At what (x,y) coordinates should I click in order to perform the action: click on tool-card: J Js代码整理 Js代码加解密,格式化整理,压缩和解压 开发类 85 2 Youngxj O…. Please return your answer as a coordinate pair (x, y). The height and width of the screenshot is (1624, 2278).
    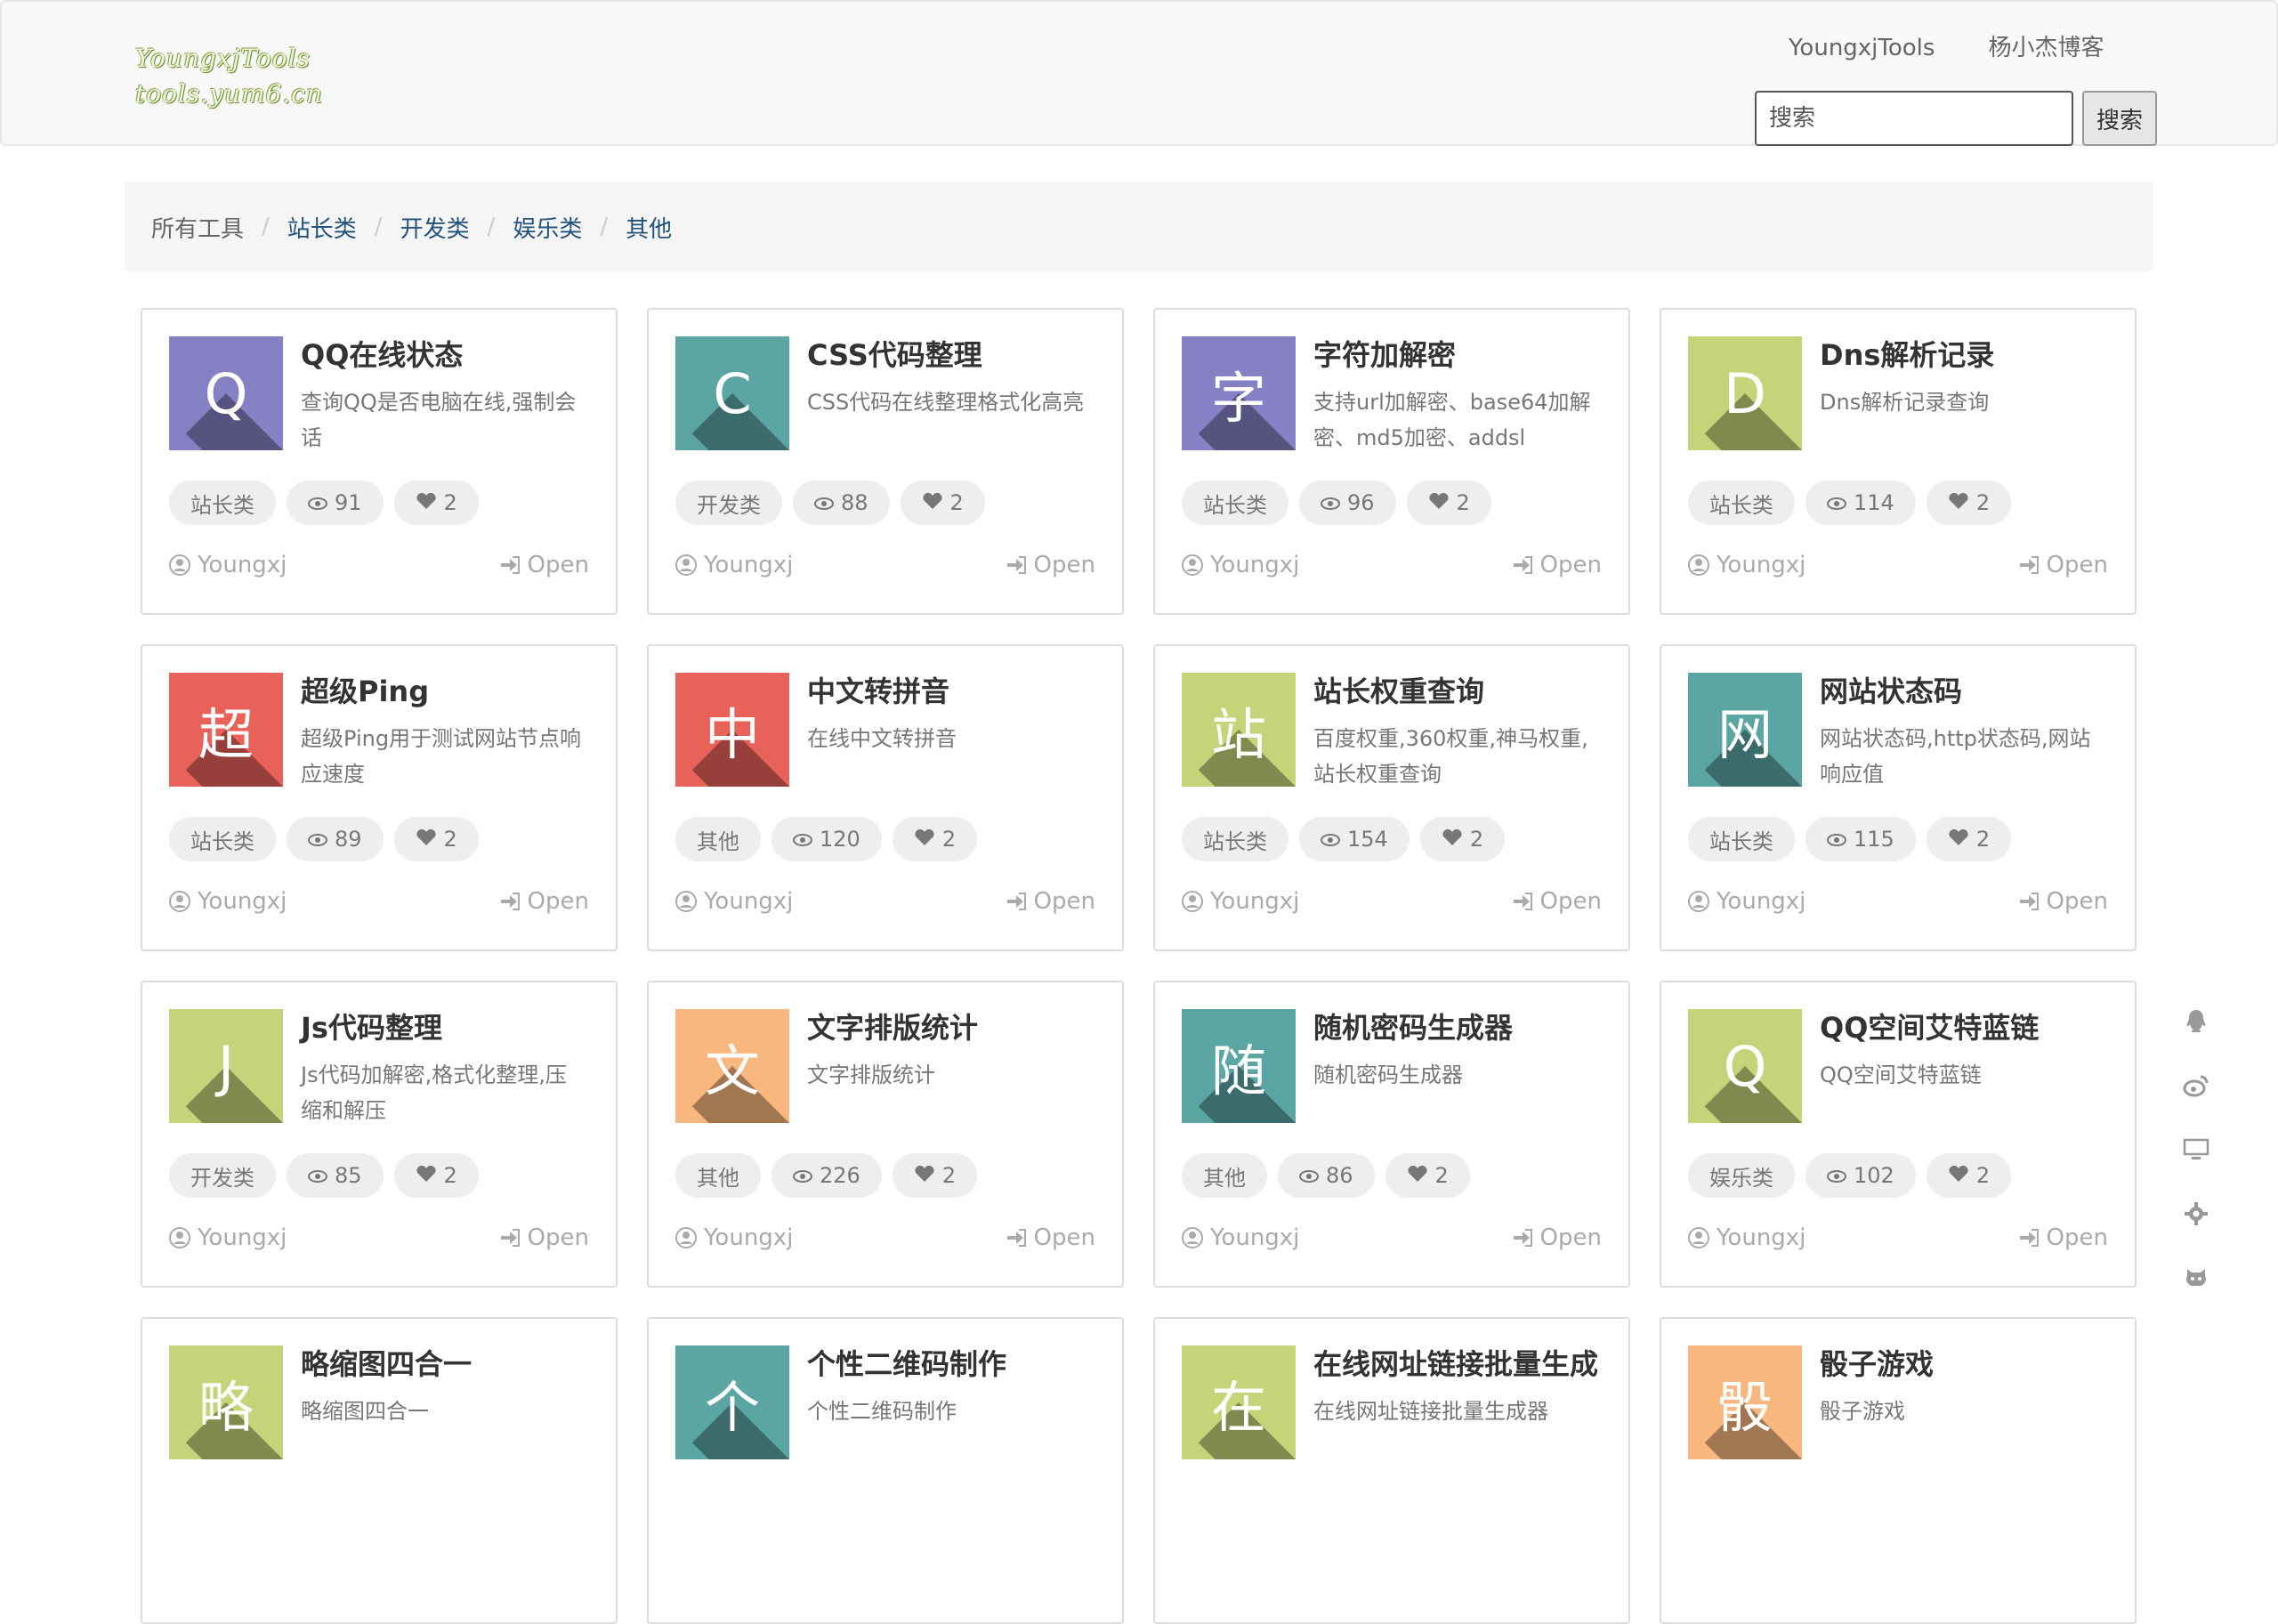
    Looking at the image, I should click on (380, 1134).